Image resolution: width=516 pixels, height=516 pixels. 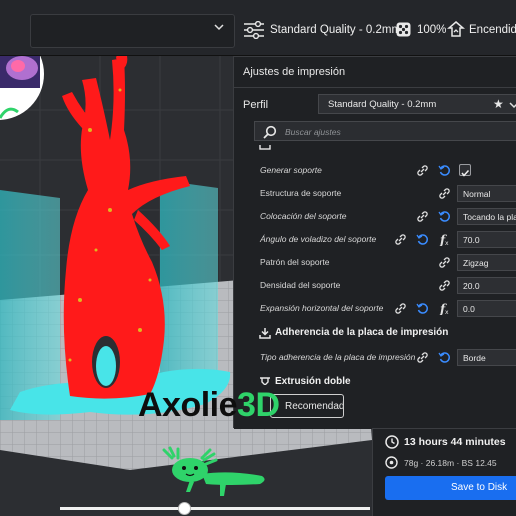 What do you see at coordinates (382, 104) in the screenshot?
I see `profile-value: Standard Quality - 0.2mm` at bounding box center [382, 104].